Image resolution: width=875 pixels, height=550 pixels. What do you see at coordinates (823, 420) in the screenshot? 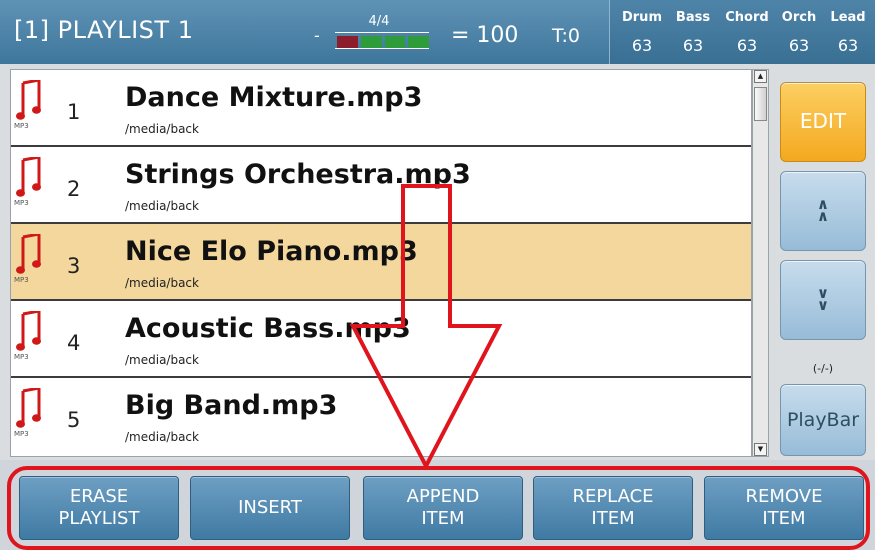
I see `playbar-button: PlayBar` at bounding box center [823, 420].